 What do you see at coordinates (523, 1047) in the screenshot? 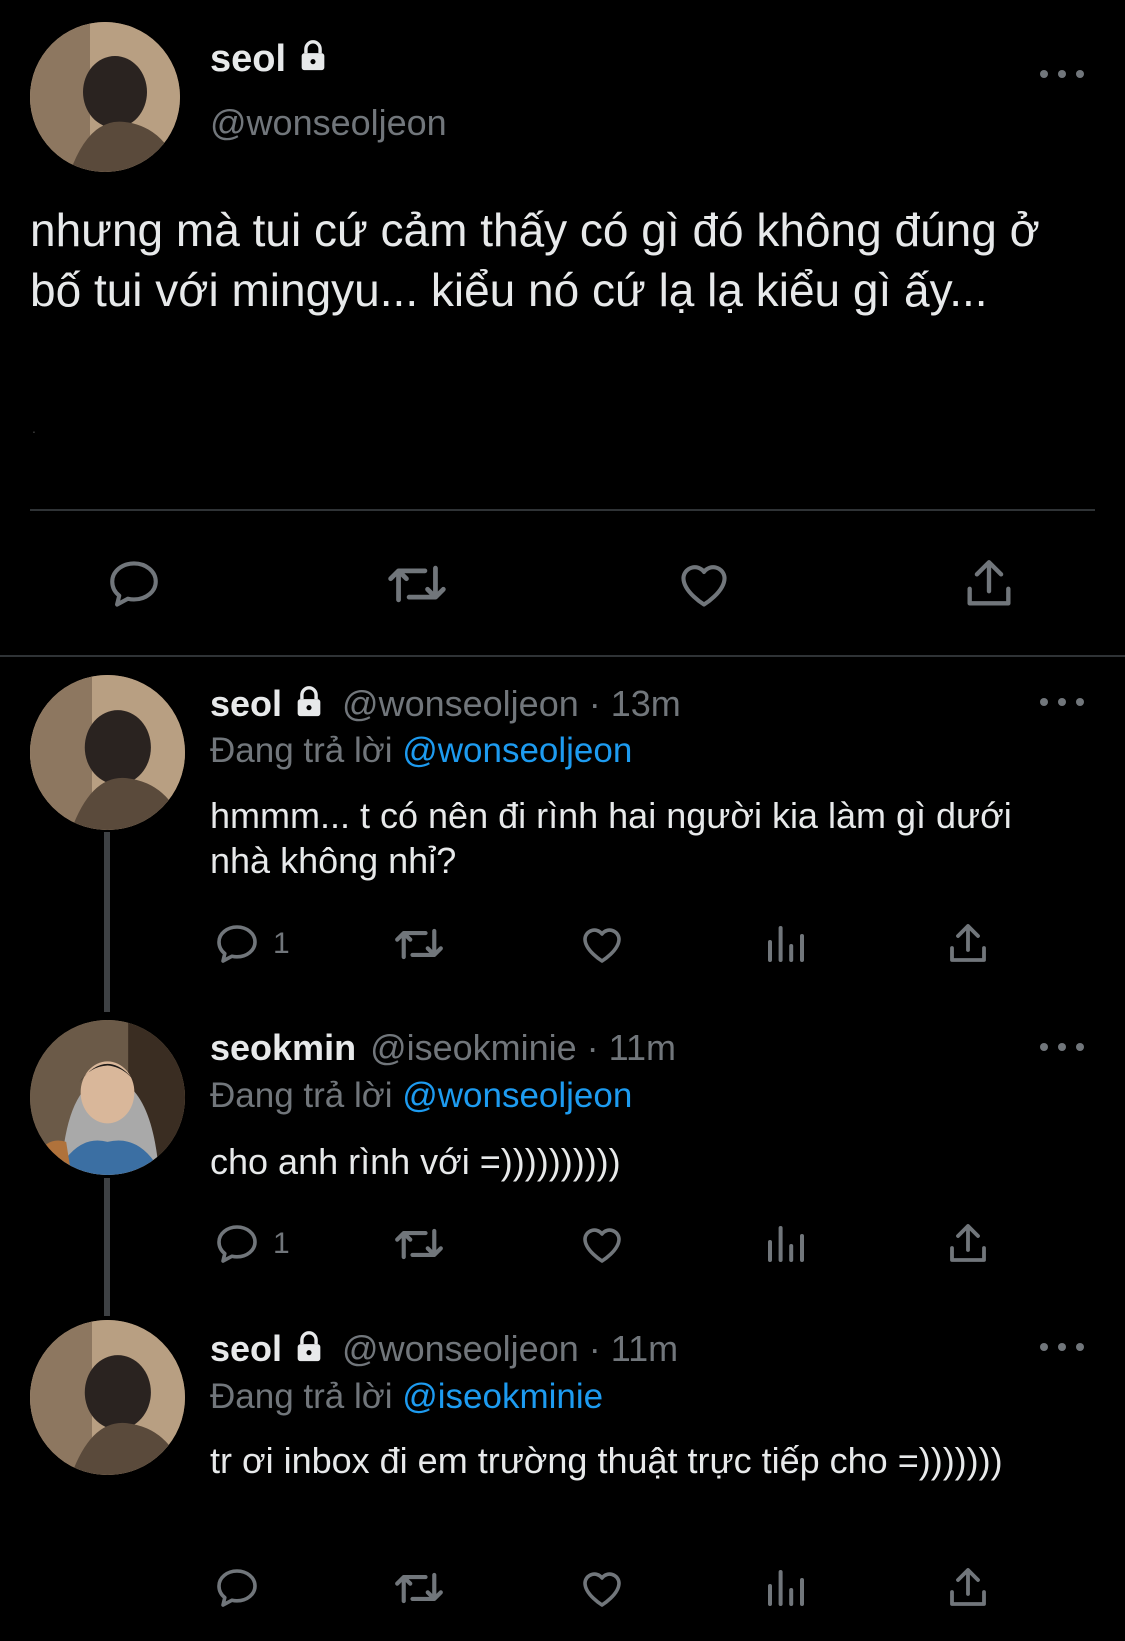
I see `handle-time: @iseokminie · 11m` at bounding box center [523, 1047].